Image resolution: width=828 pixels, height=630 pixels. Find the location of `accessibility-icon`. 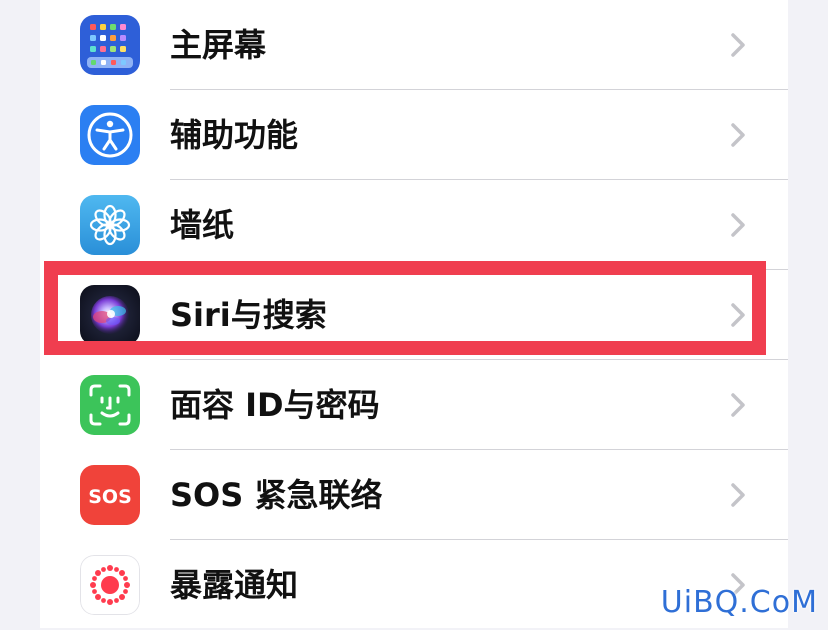

accessibility-icon is located at coordinates (110, 135).